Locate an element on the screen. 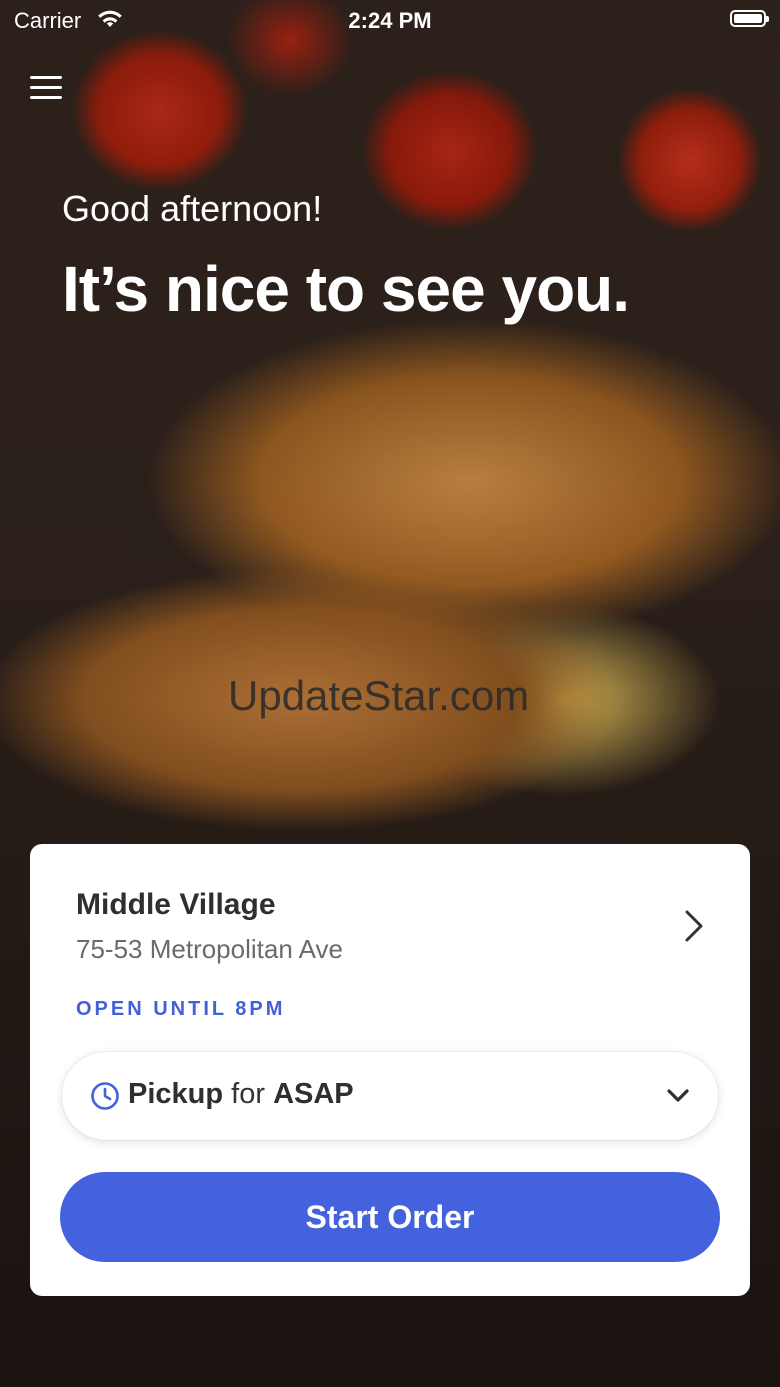 The width and height of the screenshot is (780, 1387). greeting-text: Good afternoon! is located at coordinates (192, 208).